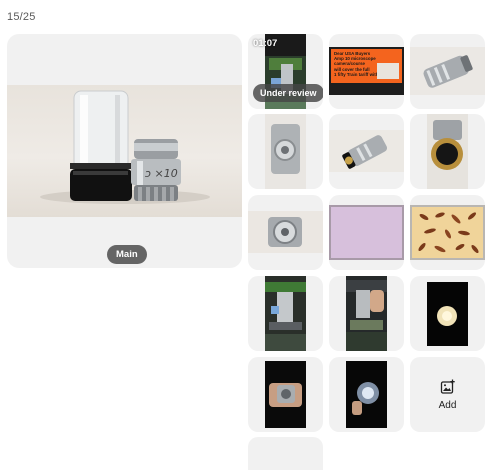 The width and height of the screenshot is (500, 470). I want to click on thumbnail-microscope-hand, so click(366, 313).